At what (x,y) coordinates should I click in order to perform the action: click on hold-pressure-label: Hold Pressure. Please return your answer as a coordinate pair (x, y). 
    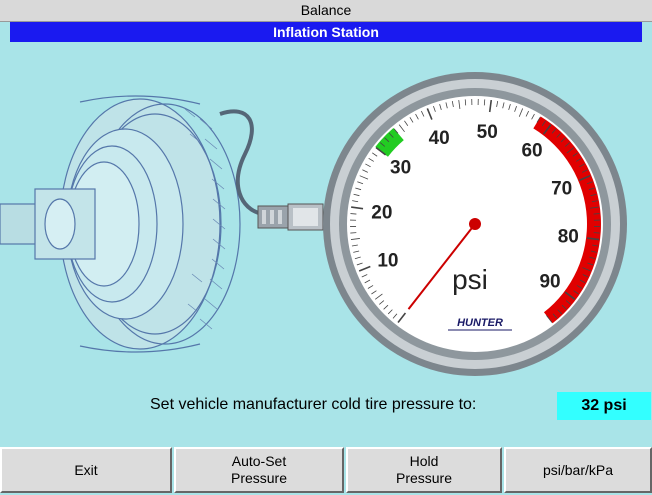
    Looking at the image, I should click on (424, 469).